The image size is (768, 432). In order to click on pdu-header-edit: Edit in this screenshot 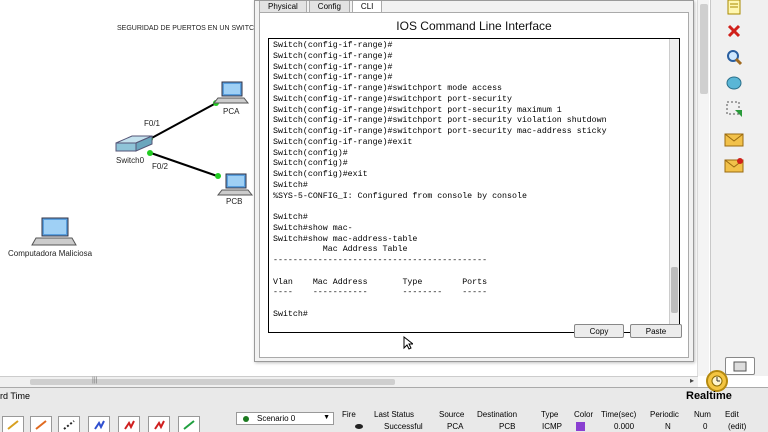, I will do `click(732, 414)`.